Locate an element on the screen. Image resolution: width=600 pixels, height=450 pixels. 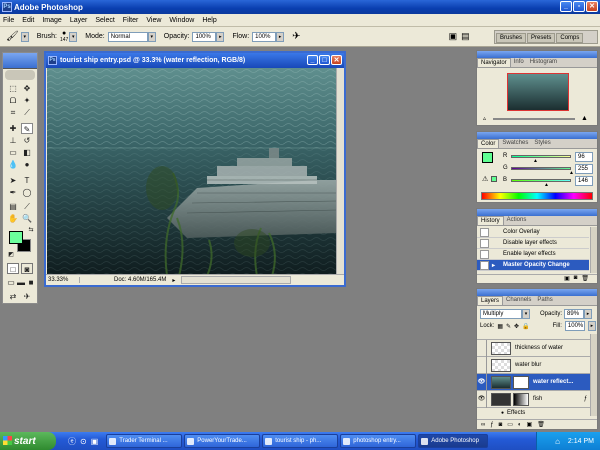
zoom-out-icon: ▵ is located at coordinates (484, 118).